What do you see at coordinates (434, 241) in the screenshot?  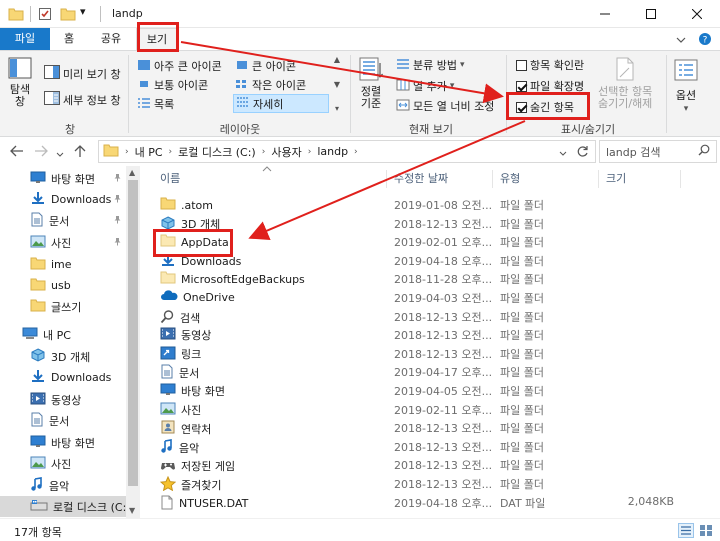 I see `table-row: AppData 2019-02-01 오후... 파일 폴더` at bounding box center [434, 241].